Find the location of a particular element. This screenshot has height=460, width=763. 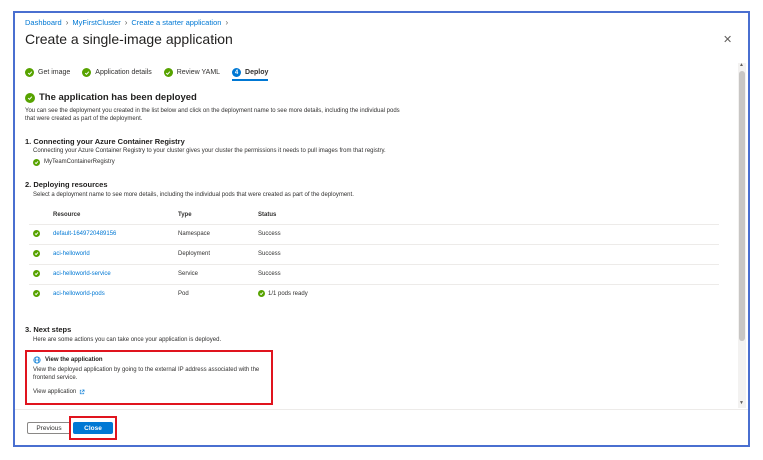

resource-link: aci-helloworld is located at coordinates (115, 253).